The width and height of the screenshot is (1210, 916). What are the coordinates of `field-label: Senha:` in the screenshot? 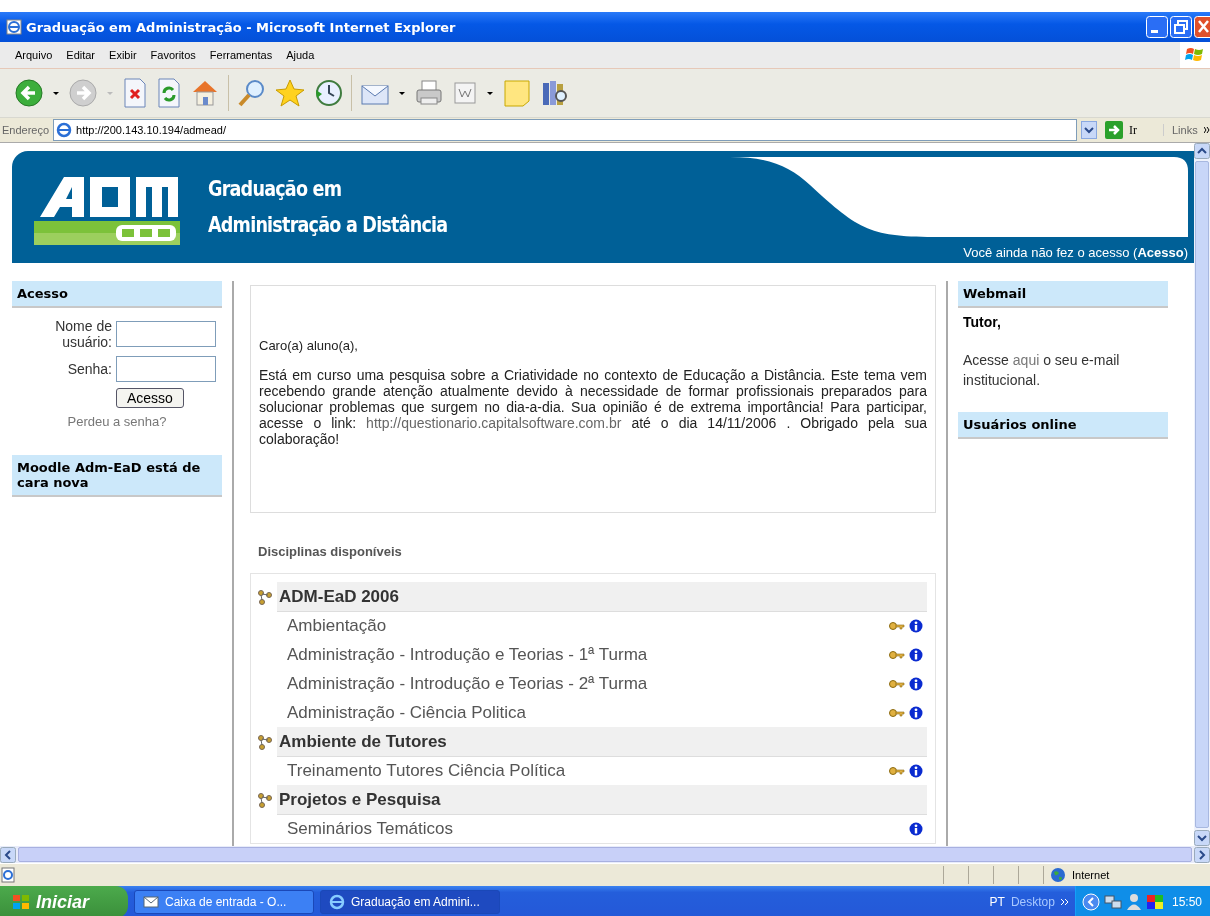 It's located at (89, 369).